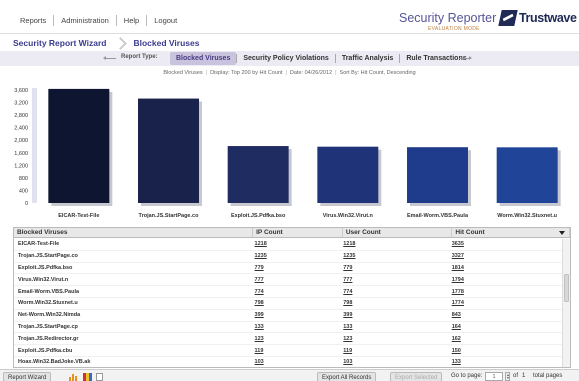 The height and width of the screenshot is (381, 579). What do you see at coordinates (393, 303) in the screenshot?
I see `cell-user-count: 798` at bounding box center [393, 303].